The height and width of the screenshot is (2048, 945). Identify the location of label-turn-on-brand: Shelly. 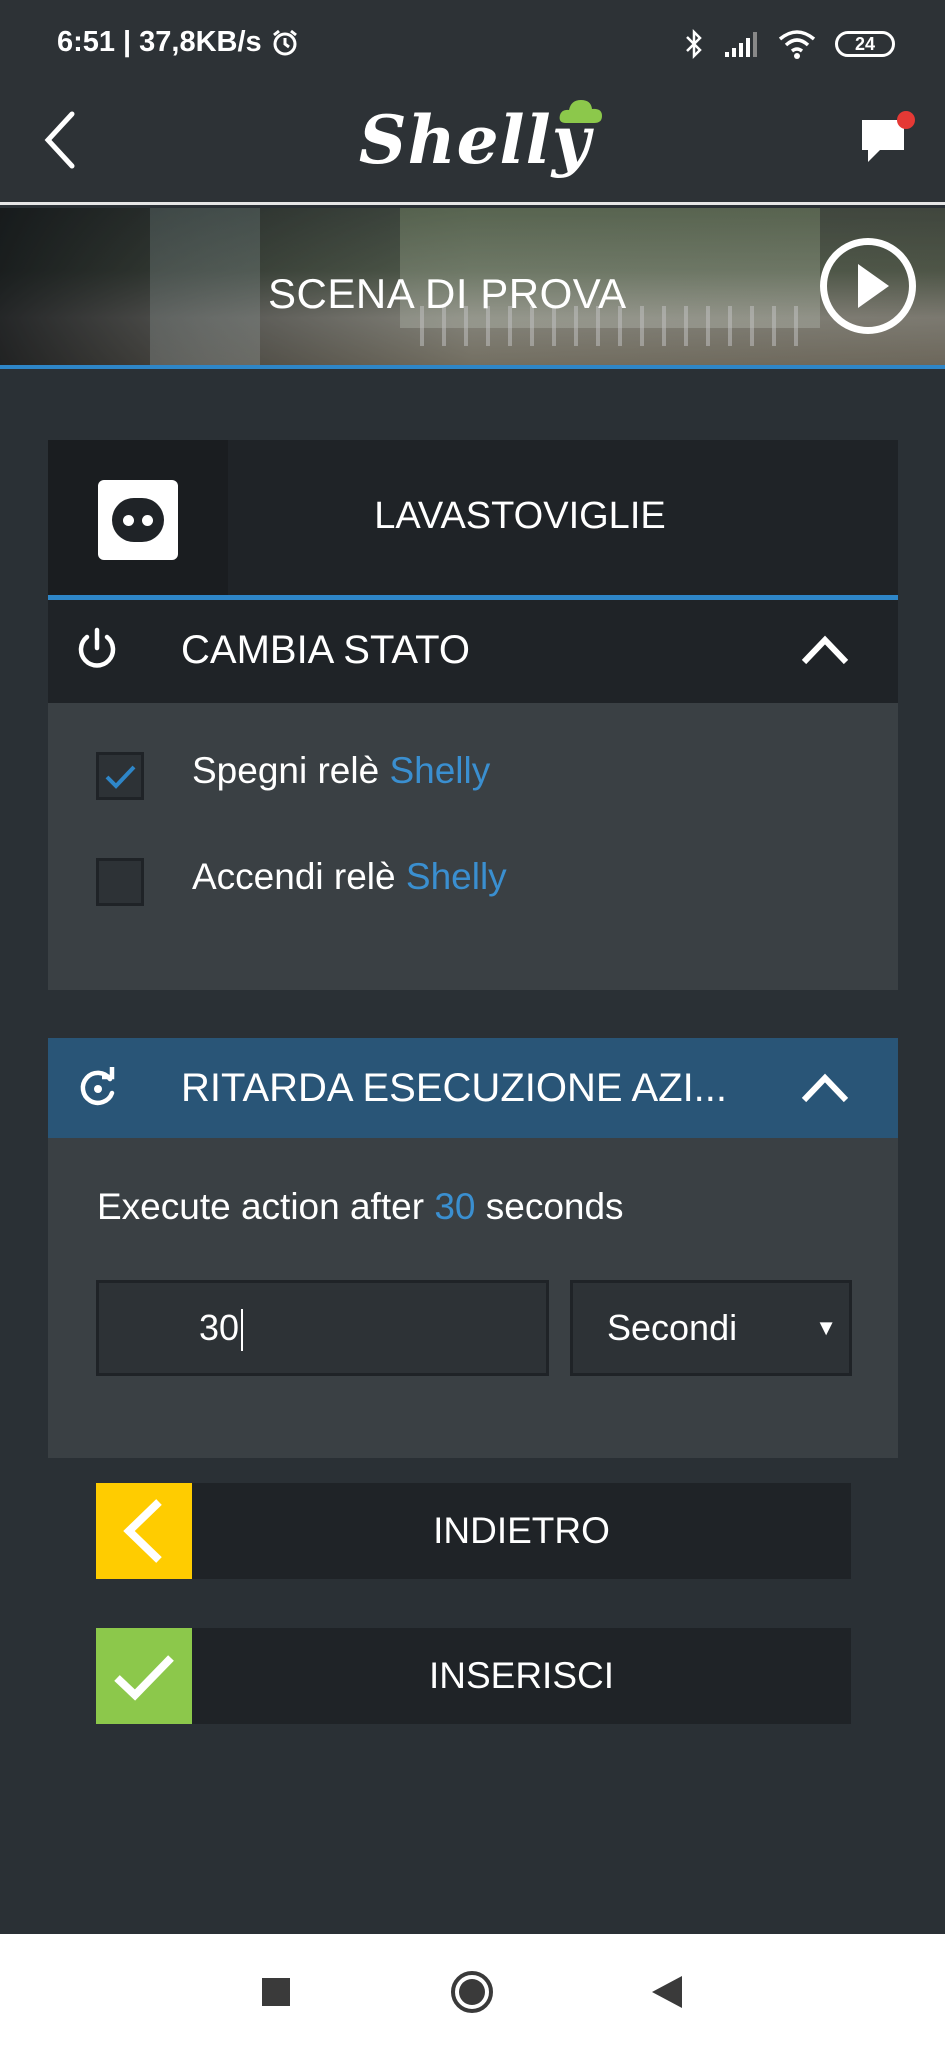
(456, 876).